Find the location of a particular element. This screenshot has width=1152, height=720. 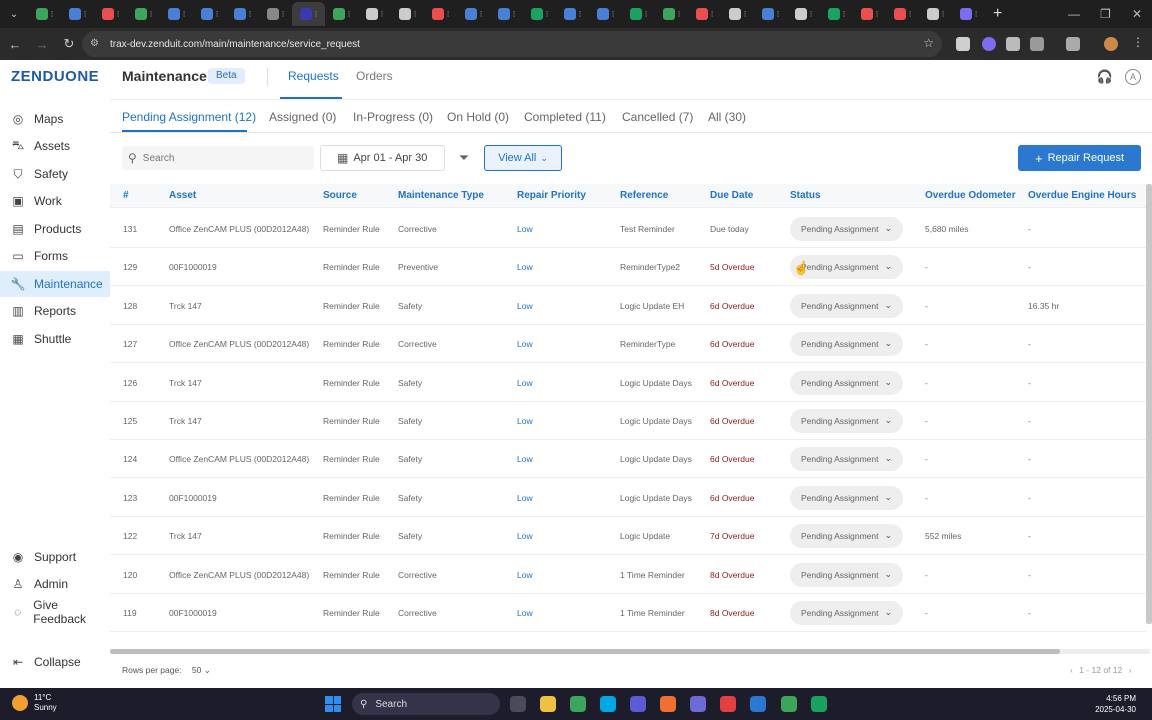

horizontal-scrollbar is located at coordinates (630, 651).